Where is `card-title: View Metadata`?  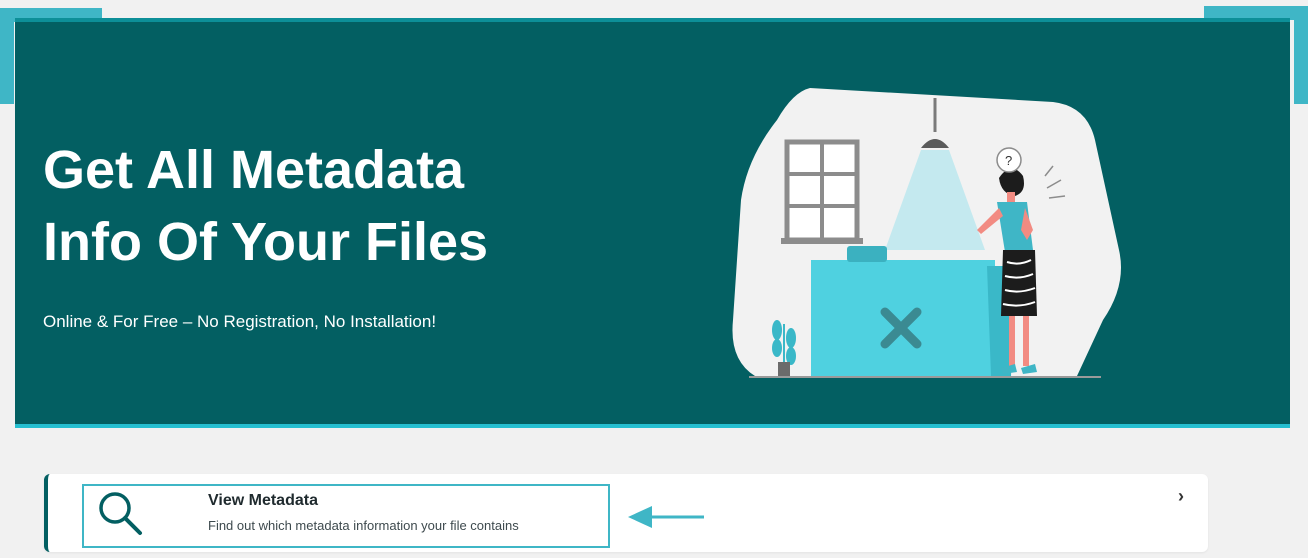 card-title: View Metadata is located at coordinates (263, 500).